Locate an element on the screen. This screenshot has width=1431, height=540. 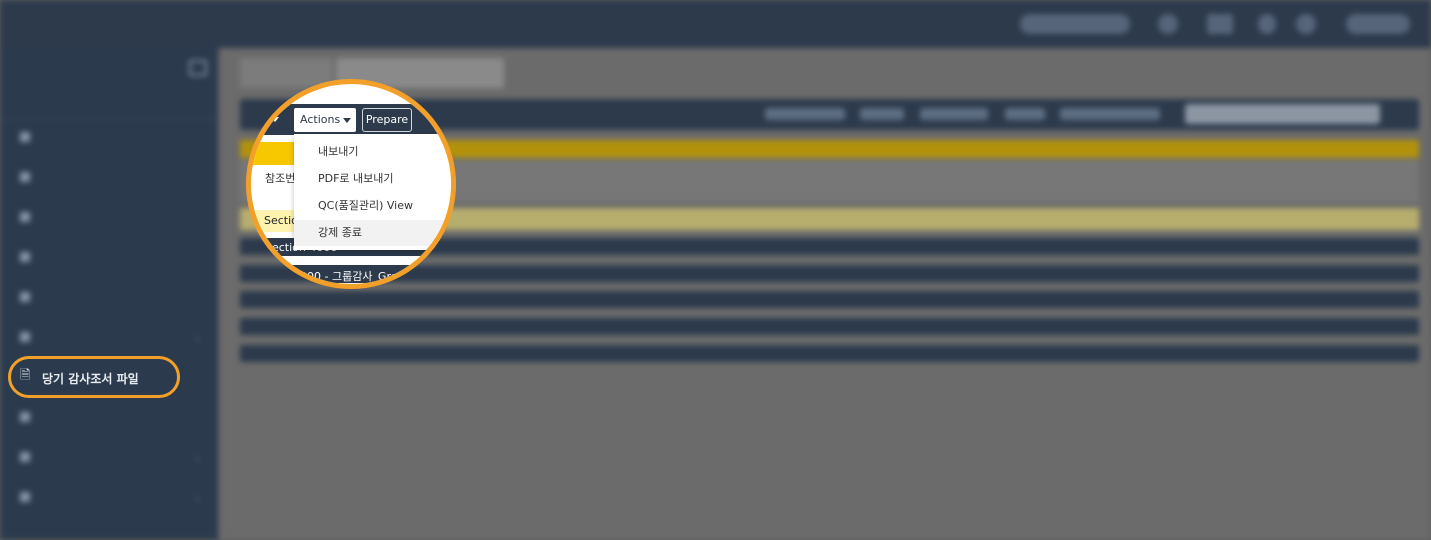
sidebar-item-current-audit-file: 🗎 당기 감사조서 파일 is located at coordinates (94, 377).